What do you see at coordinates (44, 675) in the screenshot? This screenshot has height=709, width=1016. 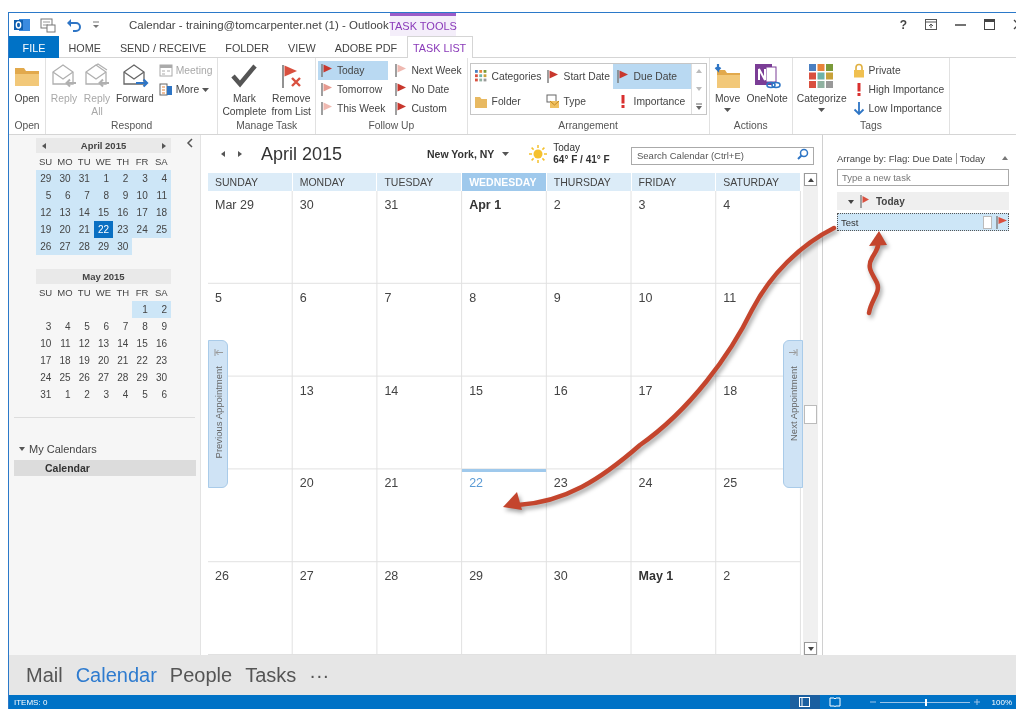 I see `navigation-link: Mail` at bounding box center [44, 675].